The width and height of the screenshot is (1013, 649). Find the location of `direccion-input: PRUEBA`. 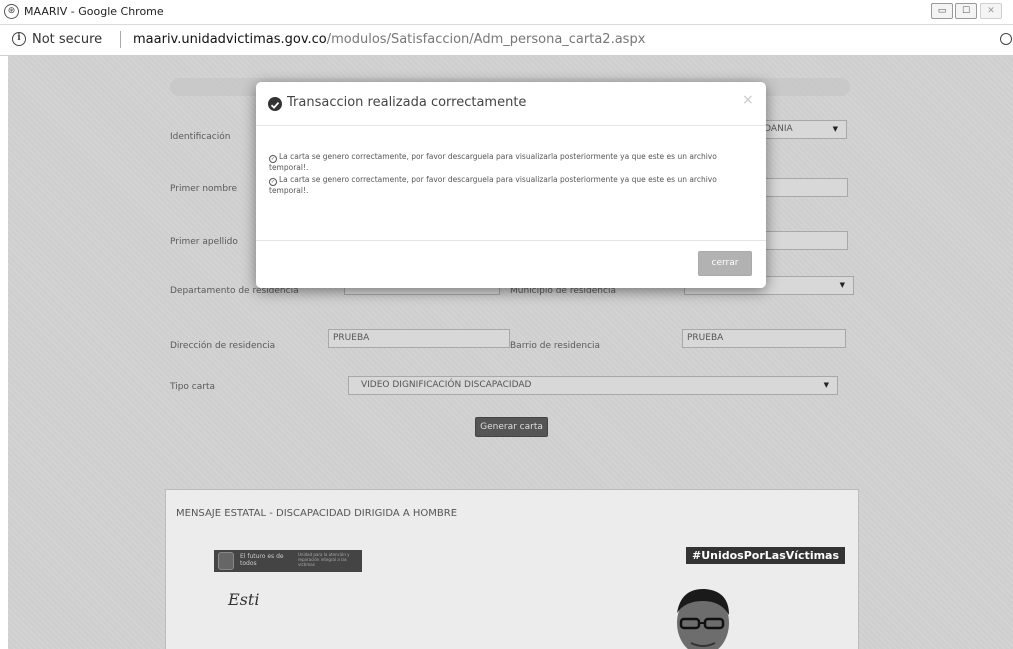

direccion-input: PRUEBA is located at coordinates (419, 338).